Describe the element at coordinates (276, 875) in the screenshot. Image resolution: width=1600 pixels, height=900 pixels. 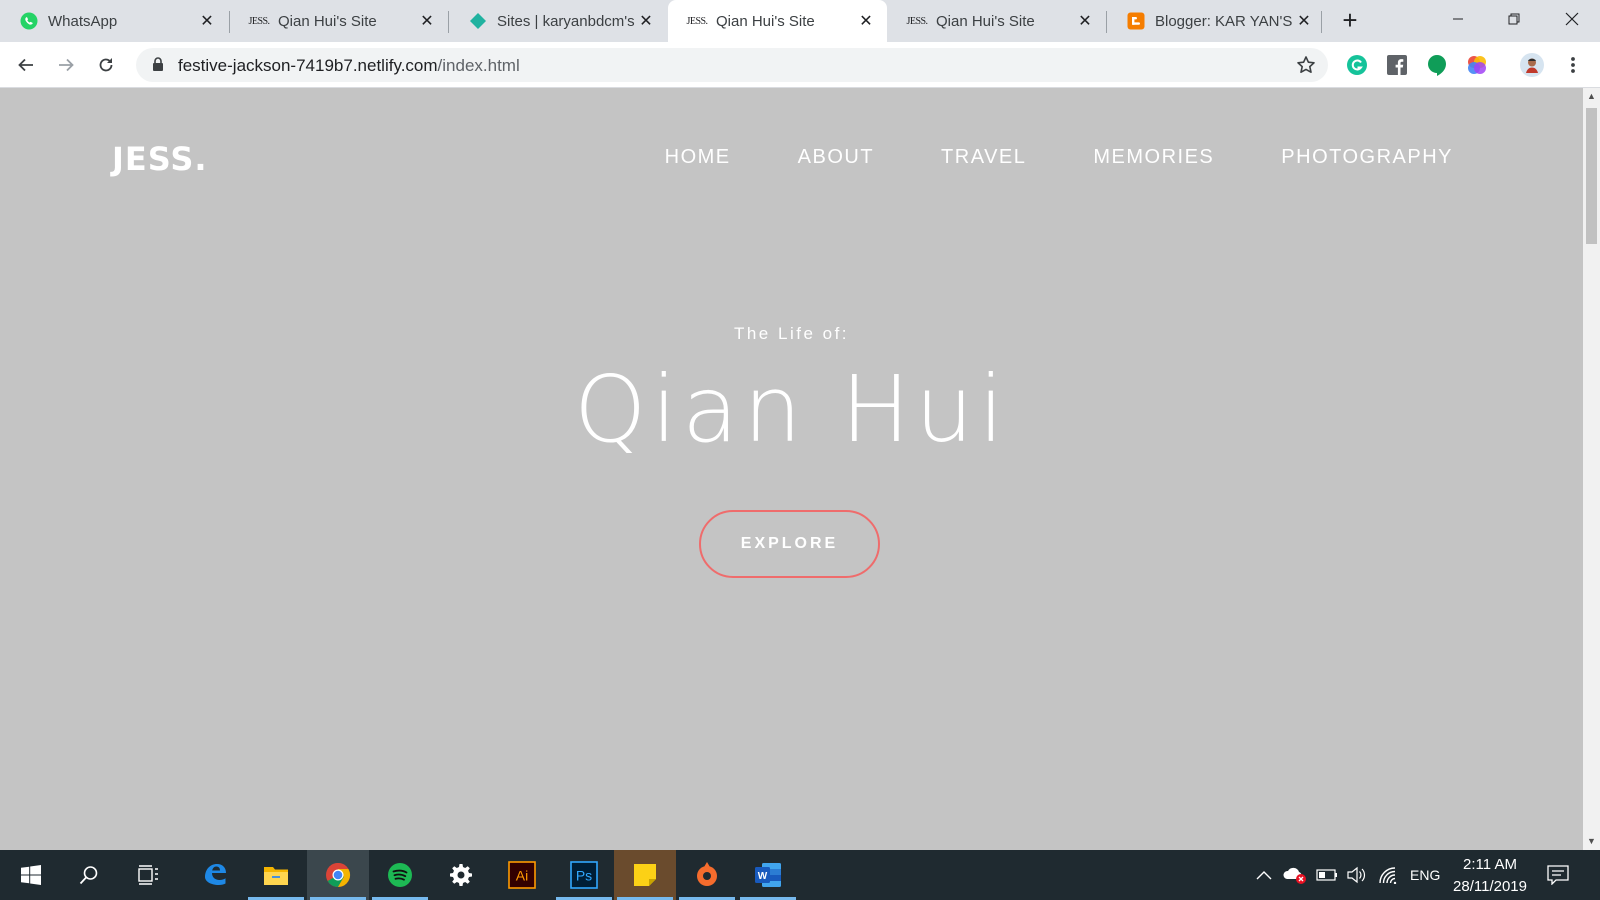
I see `file-explorer-icon` at that location.